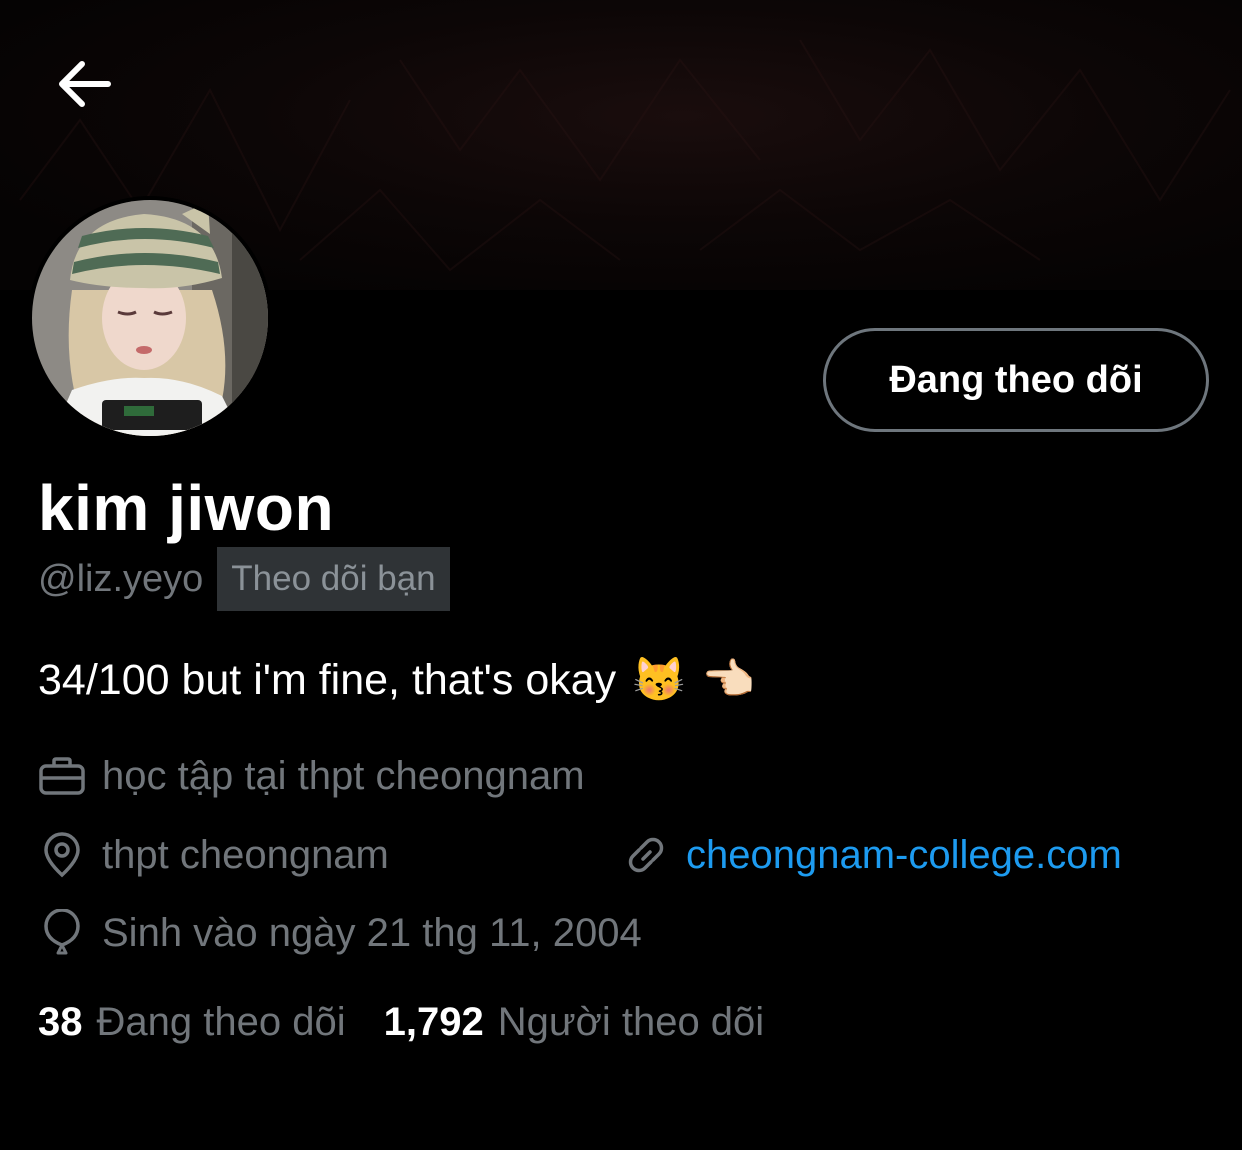 Image resolution: width=1242 pixels, height=1150 pixels. I want to click on briefcase-icon, so click(62, 776).